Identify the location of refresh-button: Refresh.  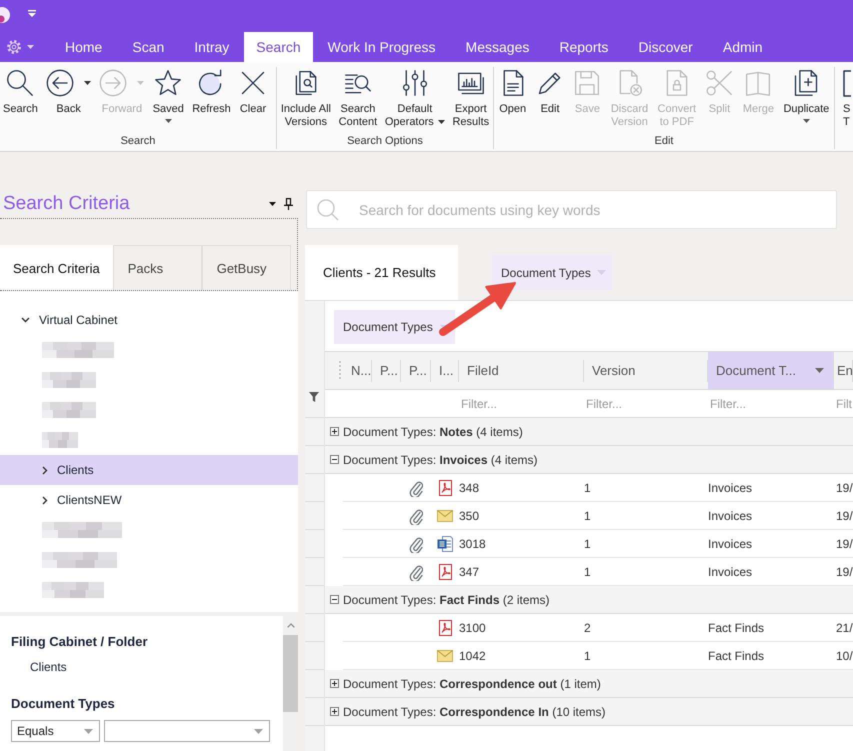
(211, 91).